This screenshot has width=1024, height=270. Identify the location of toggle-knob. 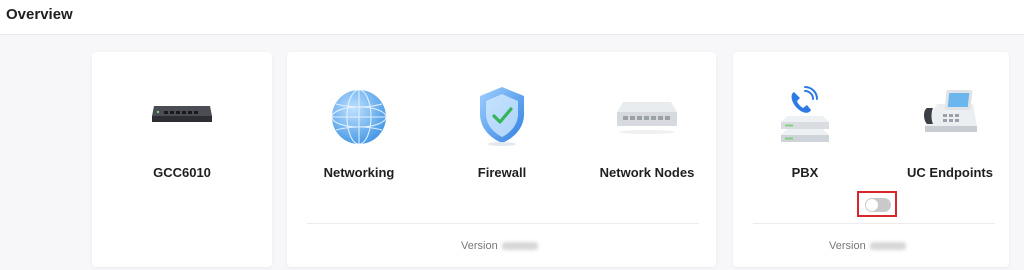
(872, 205).